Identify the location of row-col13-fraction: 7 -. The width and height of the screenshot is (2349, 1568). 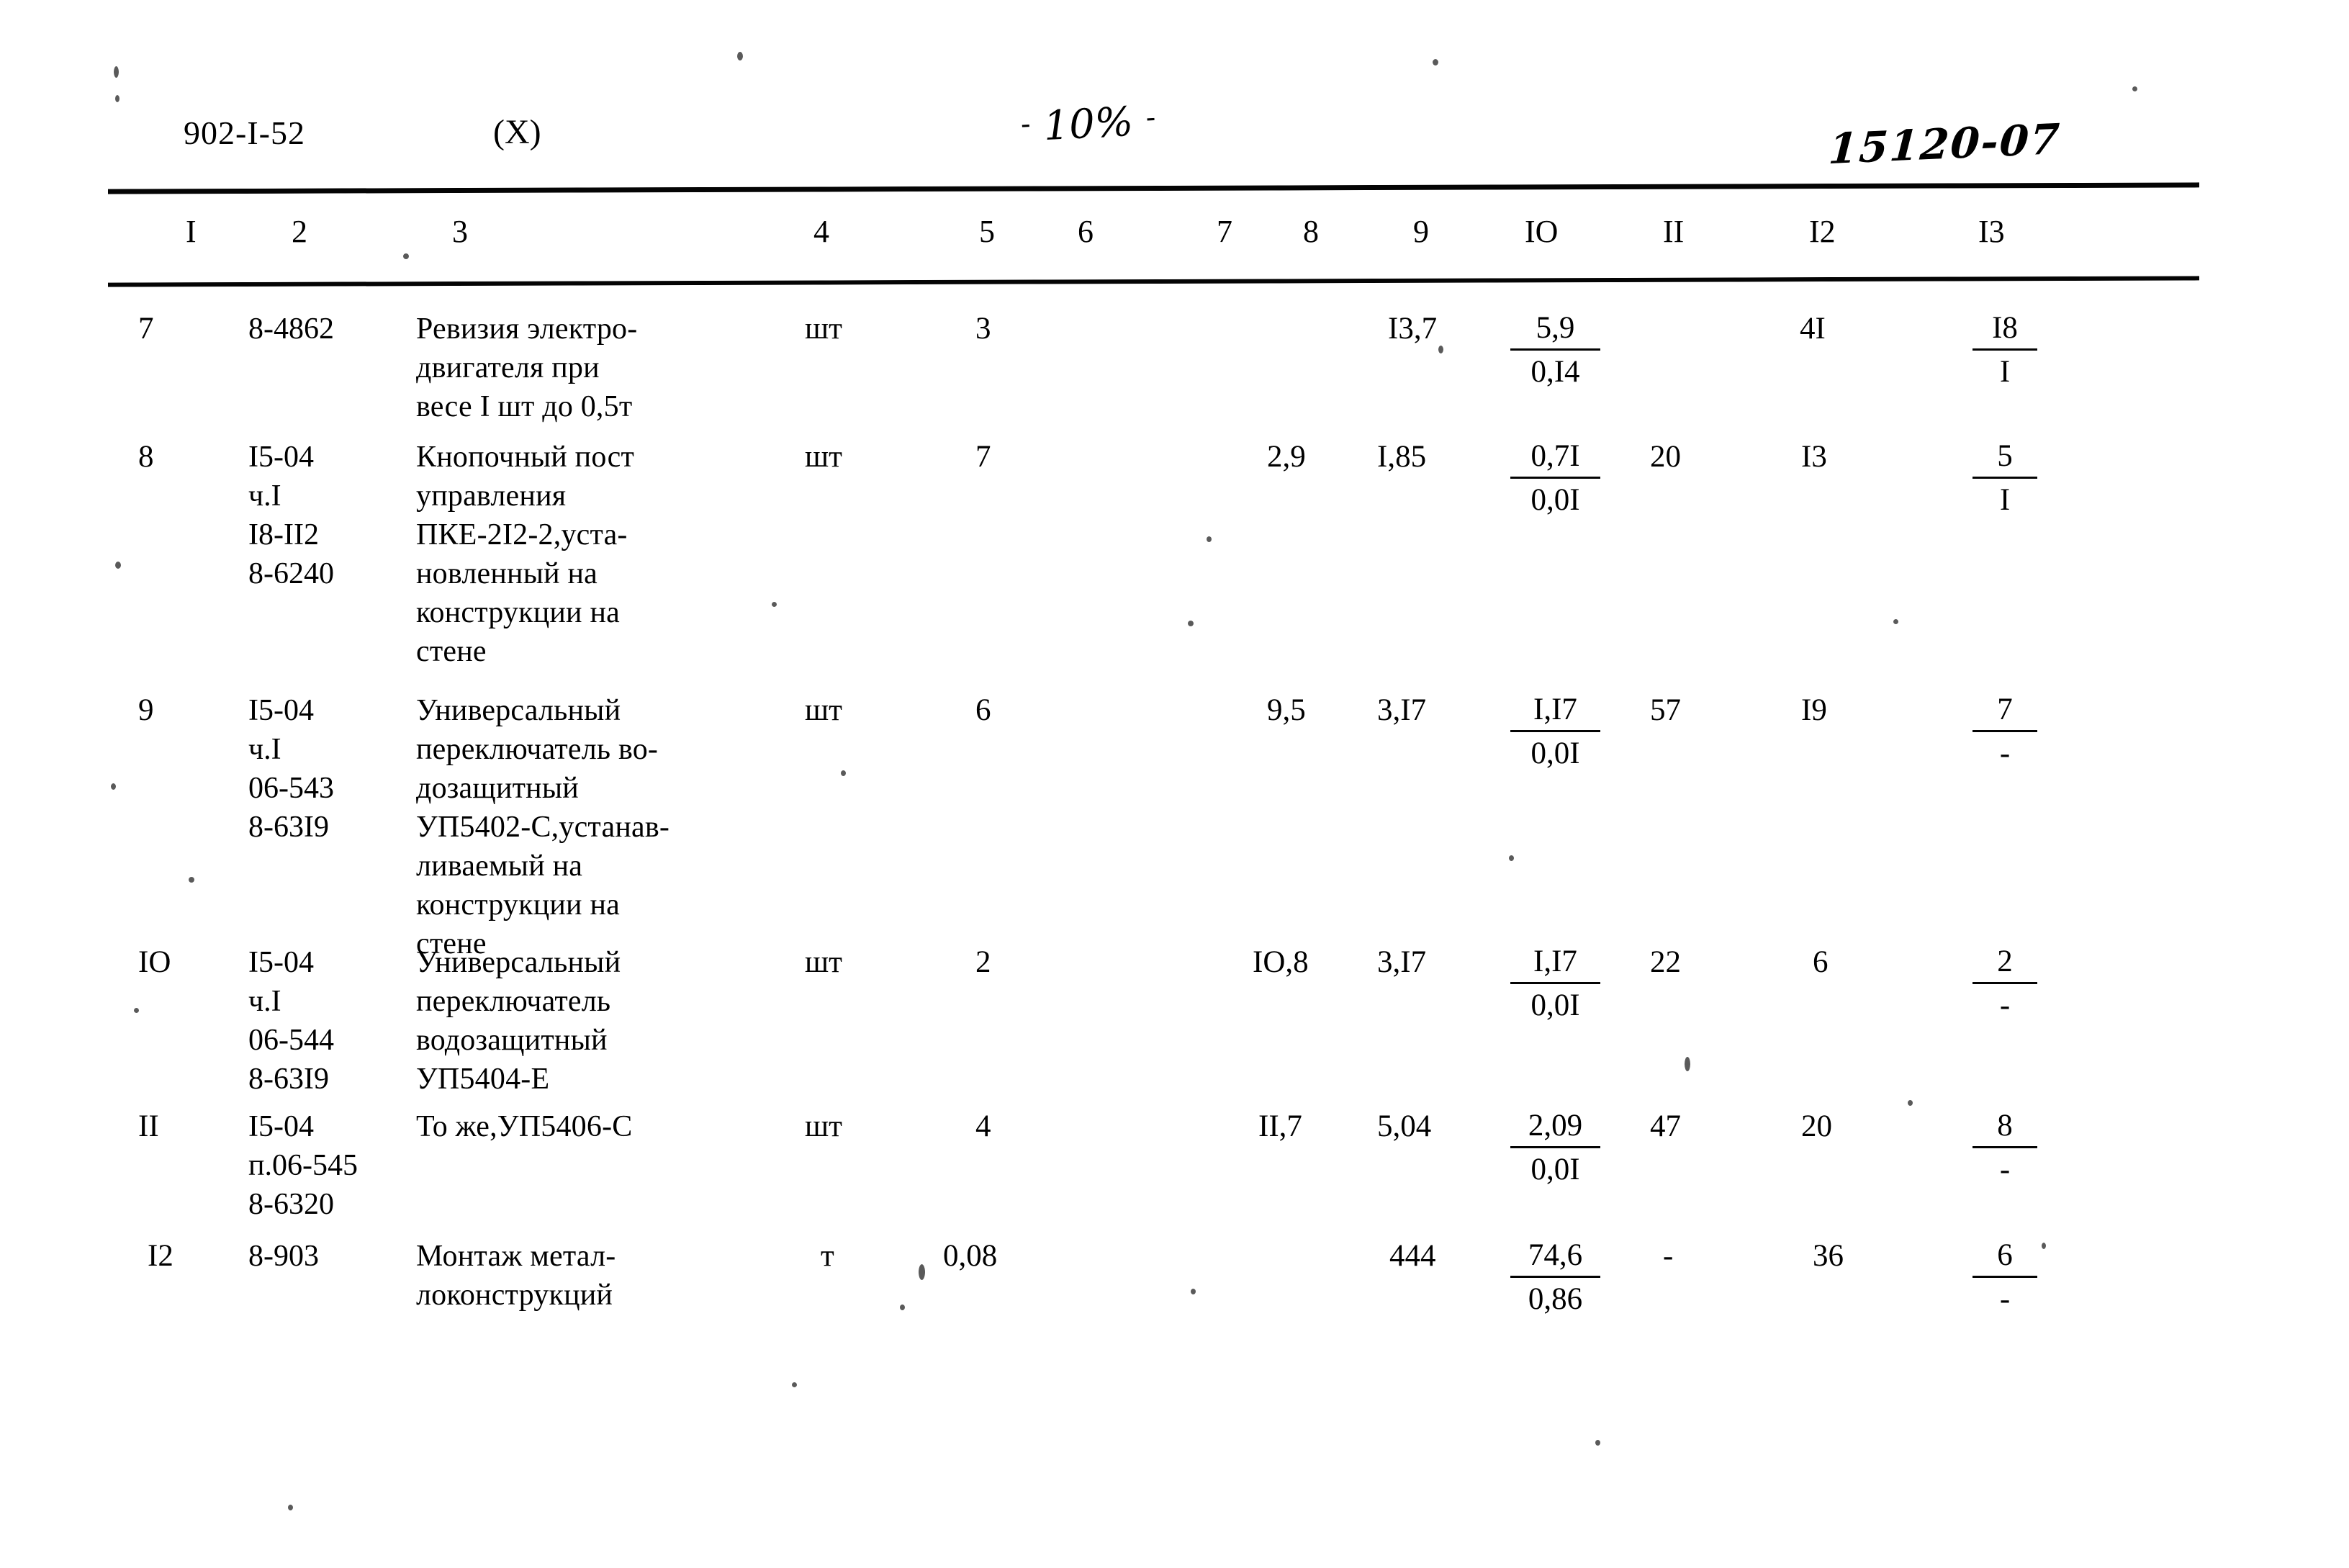
(2004, 731).